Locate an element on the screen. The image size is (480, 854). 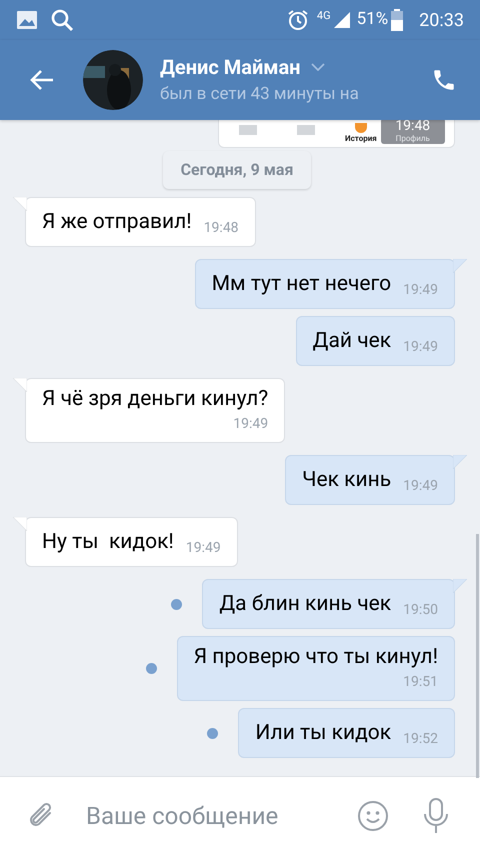
signal-icon is located at coordinates (341, 20).